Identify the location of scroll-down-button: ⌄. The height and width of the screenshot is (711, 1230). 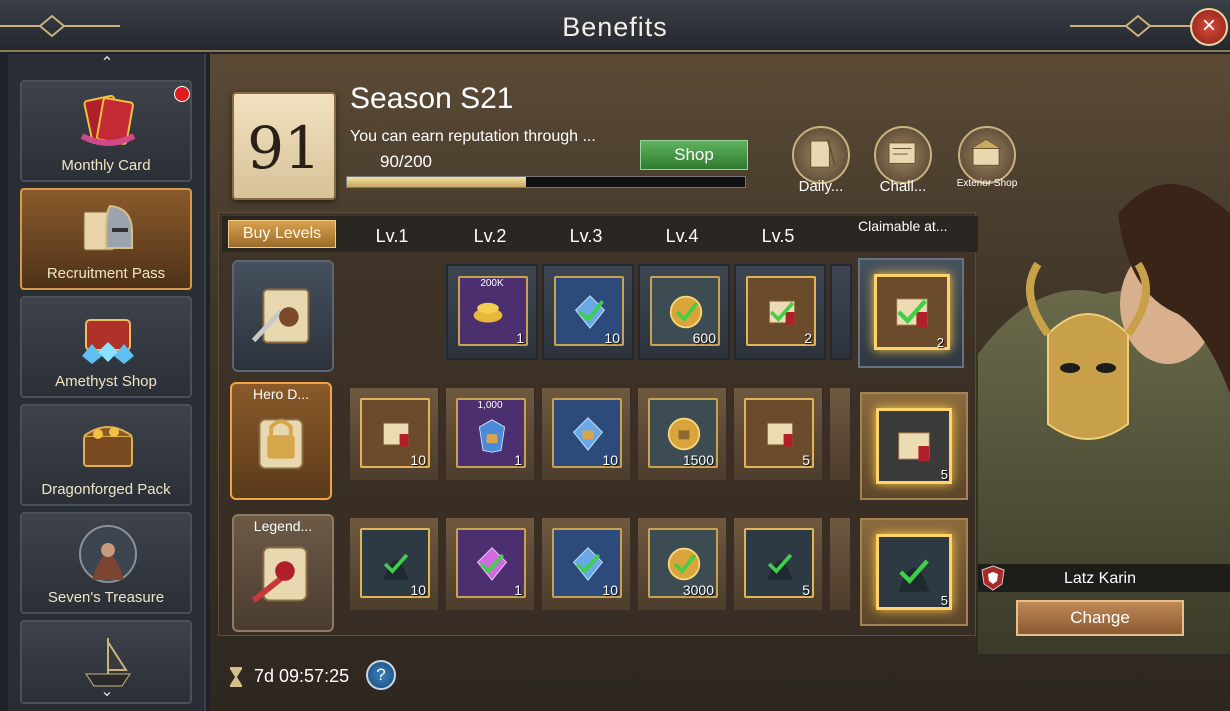
(107, 692).